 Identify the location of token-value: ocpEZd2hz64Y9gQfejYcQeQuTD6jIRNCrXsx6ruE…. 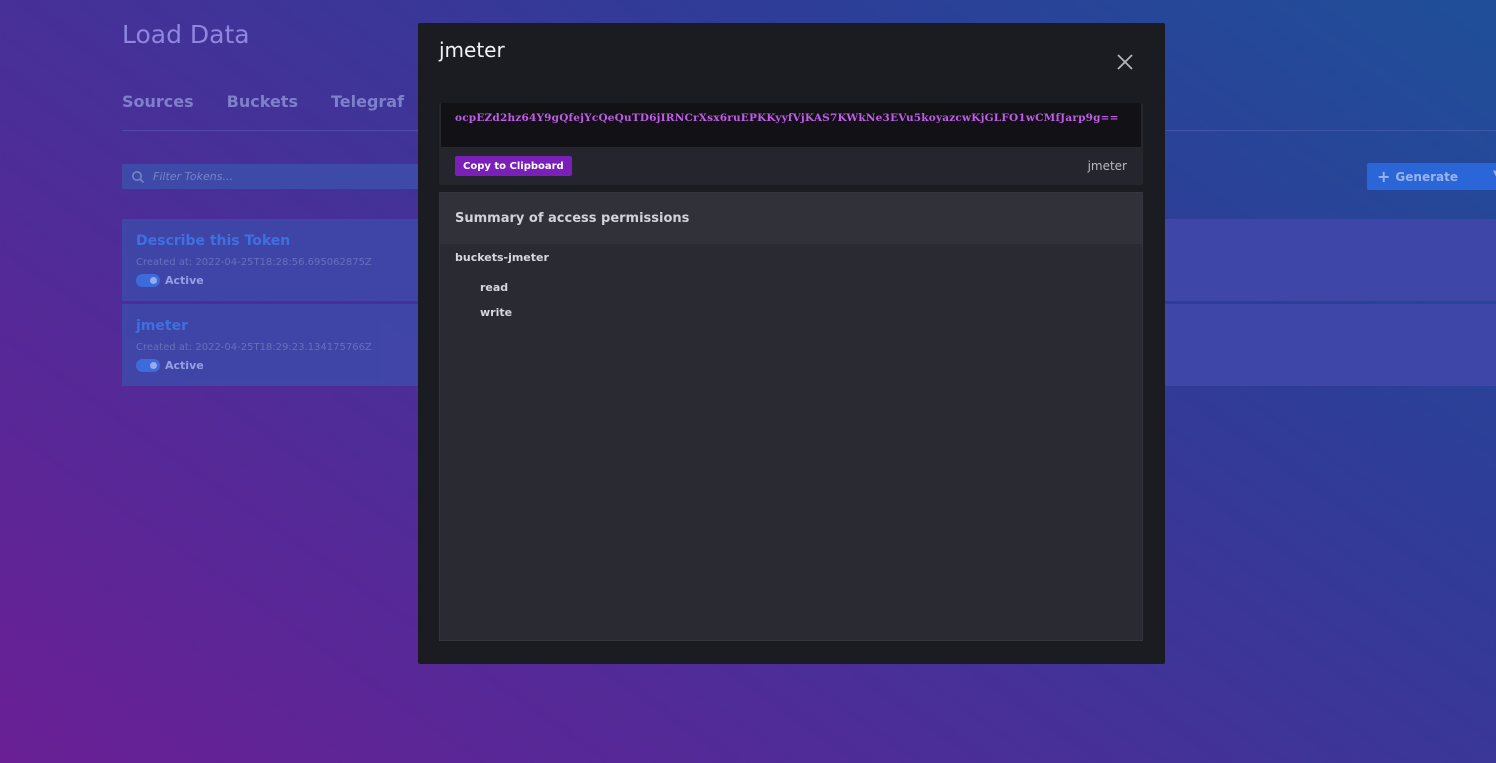
(791, 125).